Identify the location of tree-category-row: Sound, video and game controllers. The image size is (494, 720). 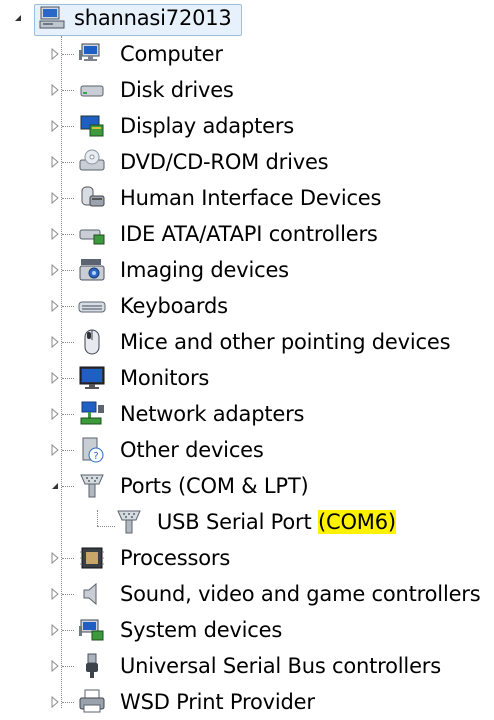
(247, 594).